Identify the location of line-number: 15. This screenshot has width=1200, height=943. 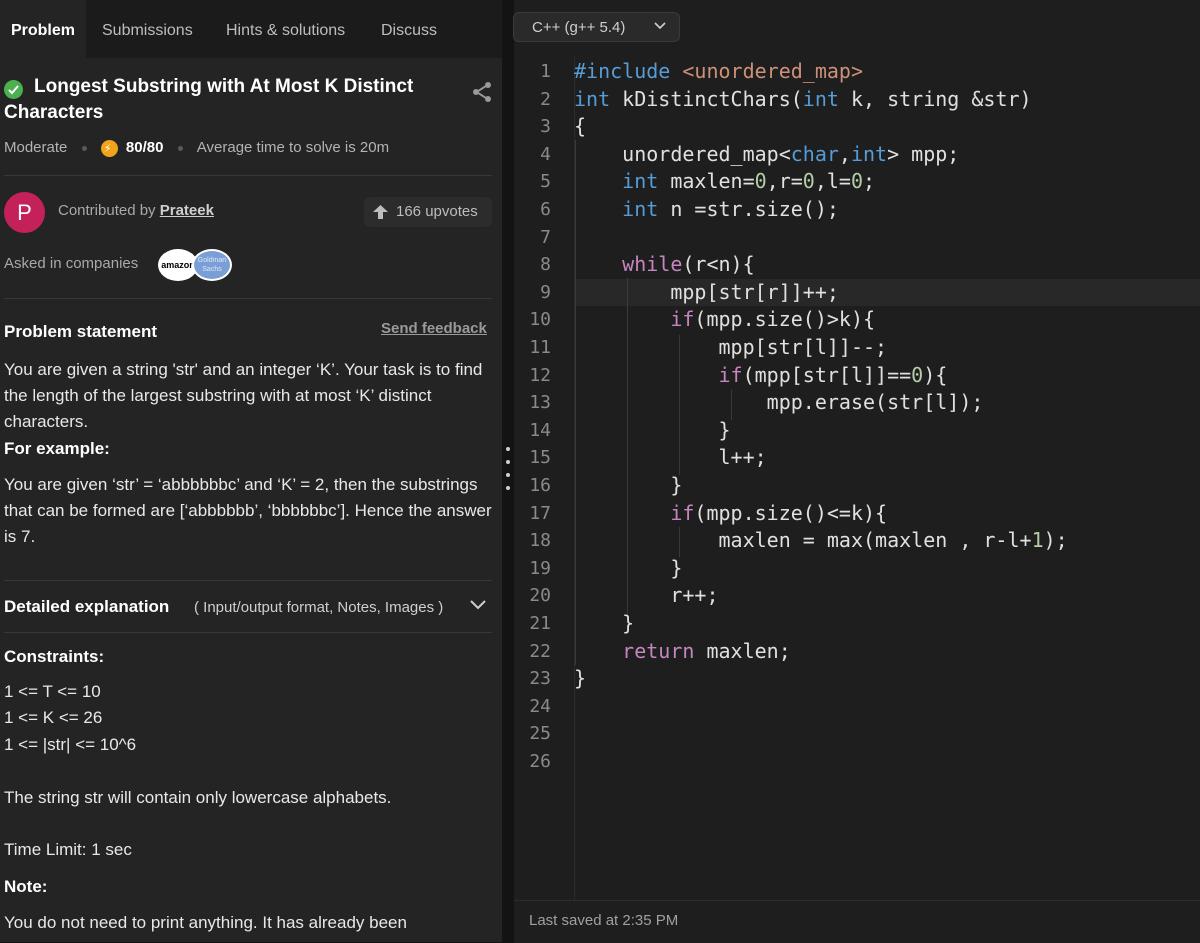
(540, 458).